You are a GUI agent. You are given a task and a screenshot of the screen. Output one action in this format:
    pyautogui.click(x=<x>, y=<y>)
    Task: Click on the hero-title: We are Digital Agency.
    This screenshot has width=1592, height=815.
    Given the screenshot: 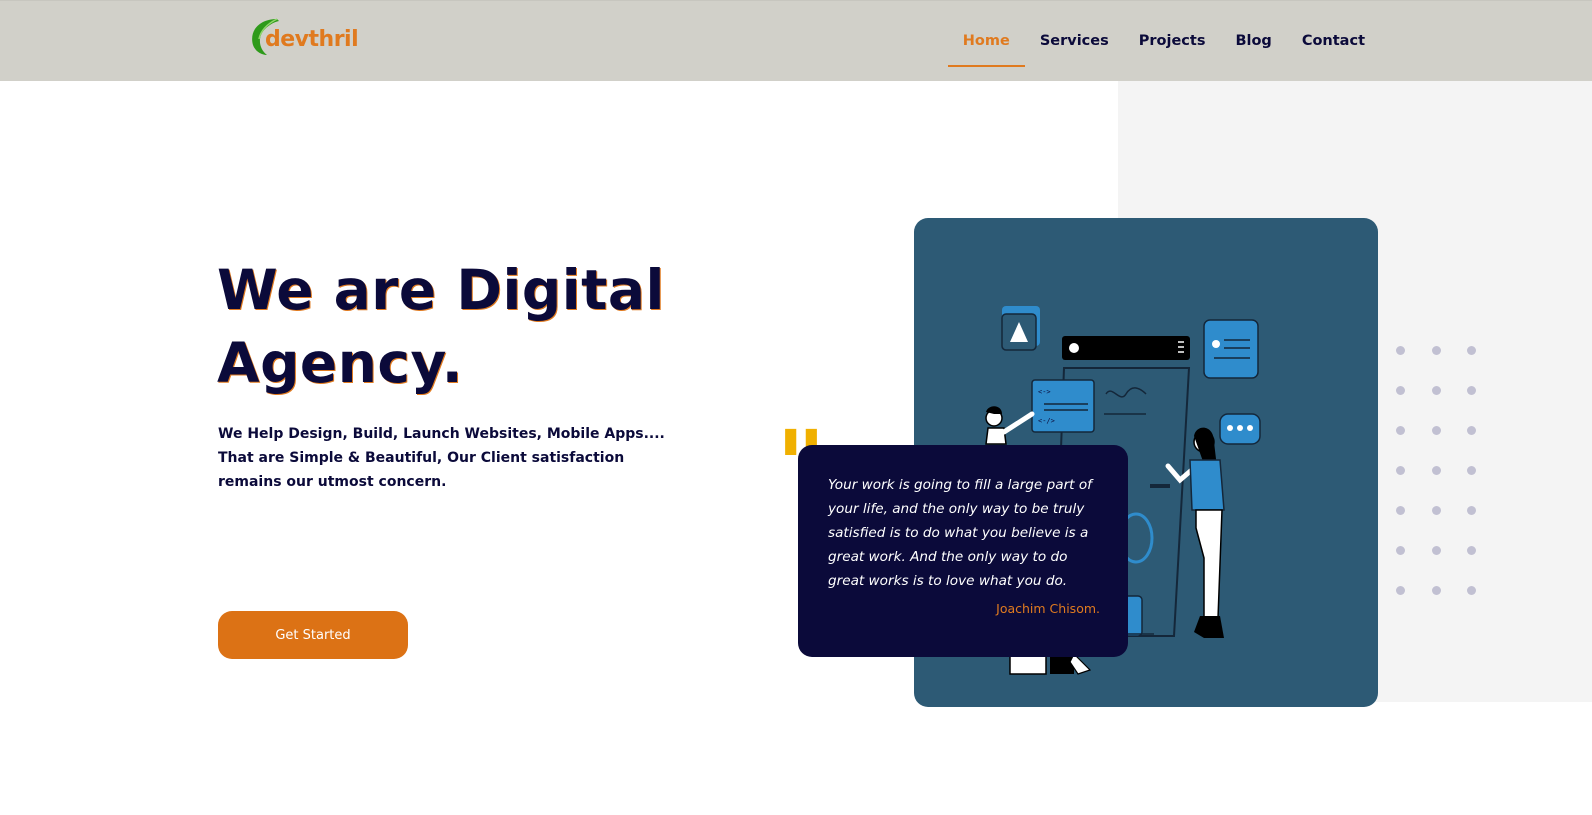 What is the action you would take?
    pyautogui.click(x=477, y=327)
    